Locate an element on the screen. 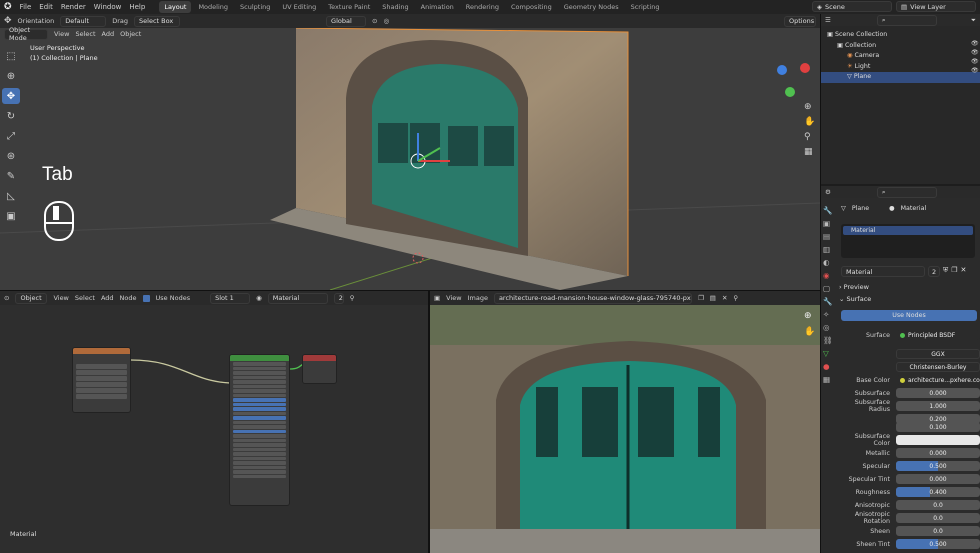 This screenshot has width=980, height=553. blender-logo-icon: ✪ is located at coordinates (8, 7).